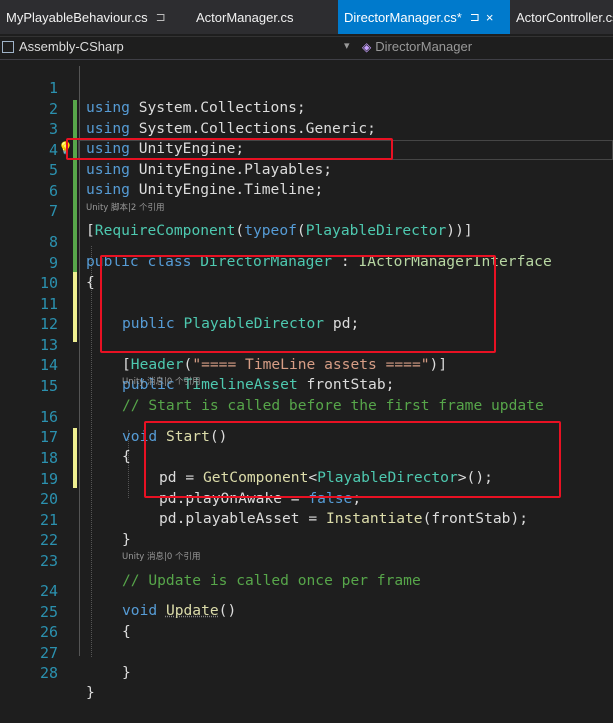 The height and width of the screenshot is (723, 613). What do you see at coordinates (306, 672) in the screenshot?
I see `code-line: 28 }` at bounding box center [306, 672].